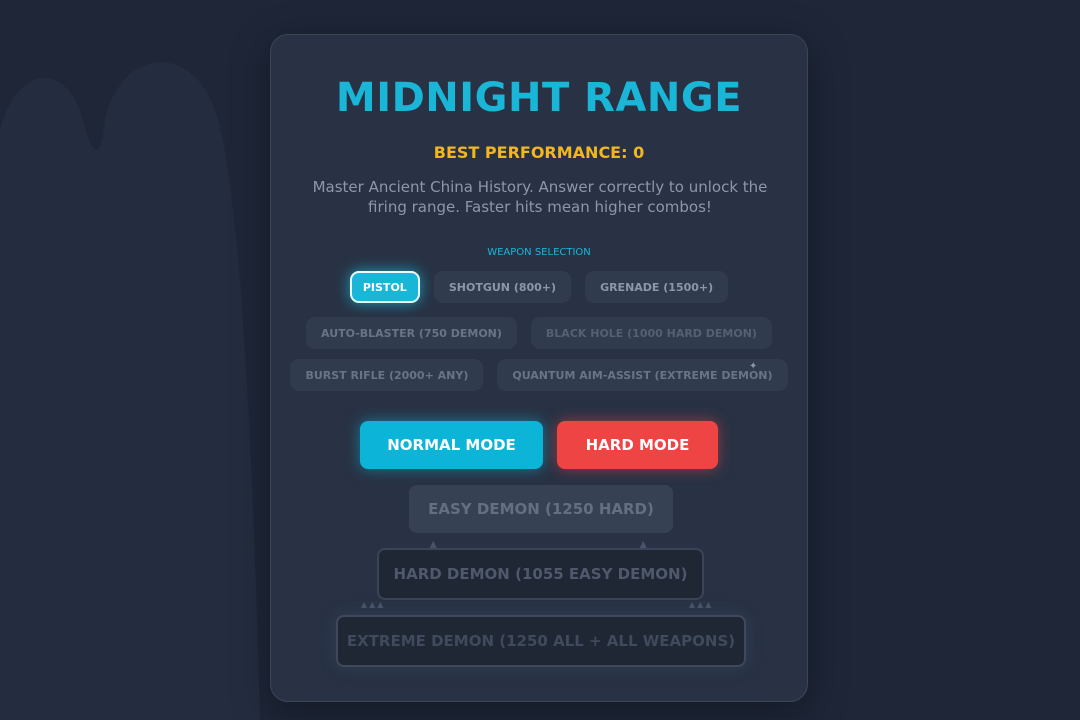  I want to click on easy-demon-button: EASY DEMON (1250 HARD), so click(541, 509).